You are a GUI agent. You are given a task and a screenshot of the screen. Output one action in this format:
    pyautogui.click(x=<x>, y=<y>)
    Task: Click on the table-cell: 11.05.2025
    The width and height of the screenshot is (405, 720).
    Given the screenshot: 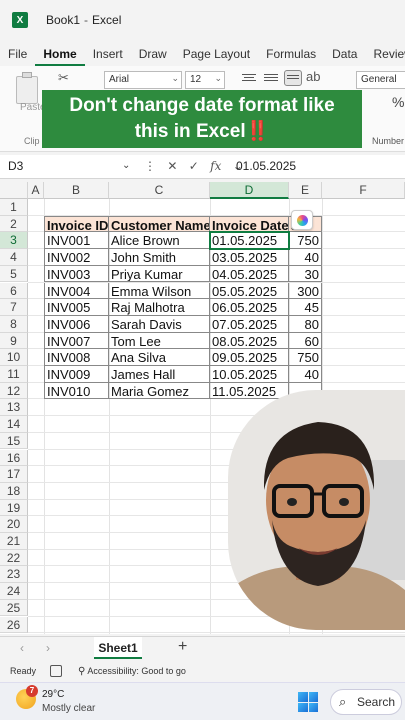 What is the action you would take?
    pyautogui.click(x=249, y=391)
    